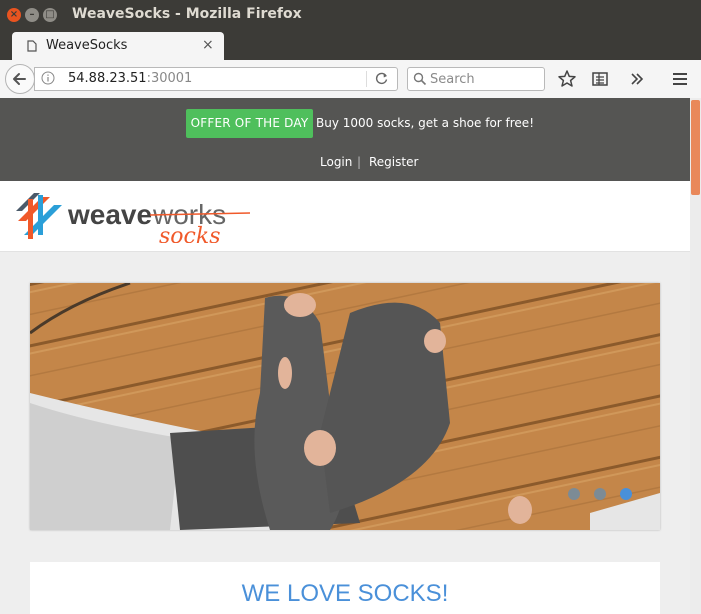 This screenshot has width=701, height=614. Describe the element at coordinates (425, 123) in the screenshot. I see `offer-text: Buy 1000 socks, get a shoe for free!` at that location.